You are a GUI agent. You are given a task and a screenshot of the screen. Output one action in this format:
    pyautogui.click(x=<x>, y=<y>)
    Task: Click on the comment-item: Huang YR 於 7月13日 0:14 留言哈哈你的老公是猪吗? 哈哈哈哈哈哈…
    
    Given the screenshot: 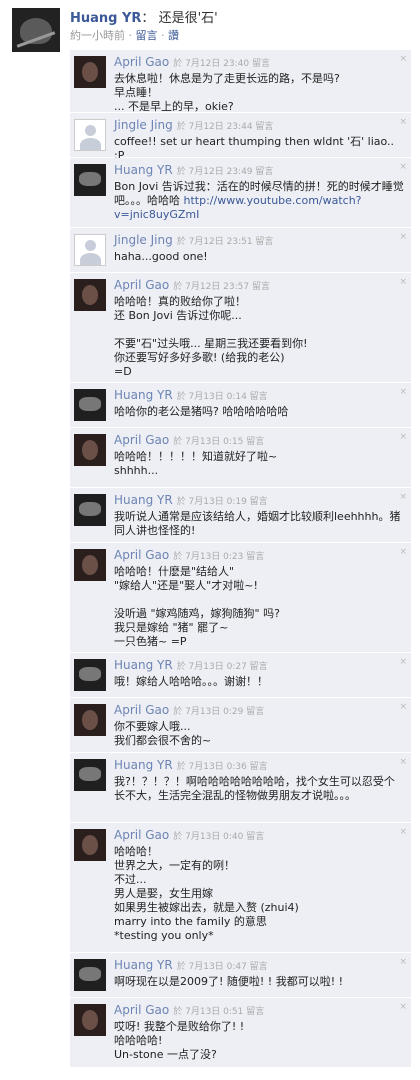 What is the action you would take?
    pyautogui.click(x=240, y=405)
    